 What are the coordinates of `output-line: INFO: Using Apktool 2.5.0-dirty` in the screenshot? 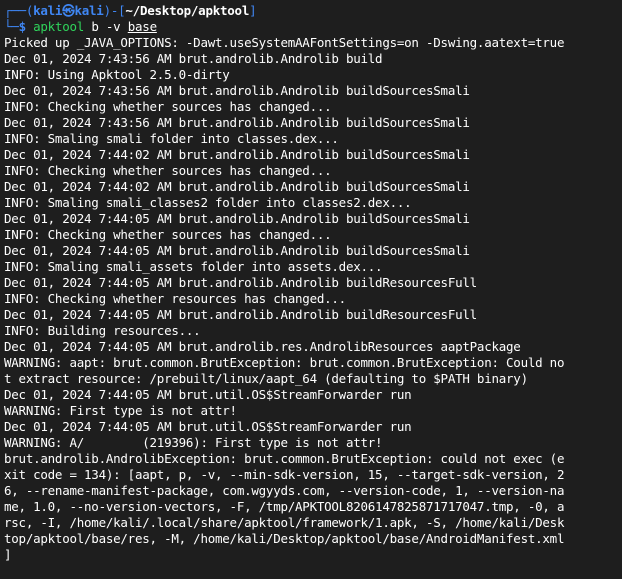 It's located at (117, 74).